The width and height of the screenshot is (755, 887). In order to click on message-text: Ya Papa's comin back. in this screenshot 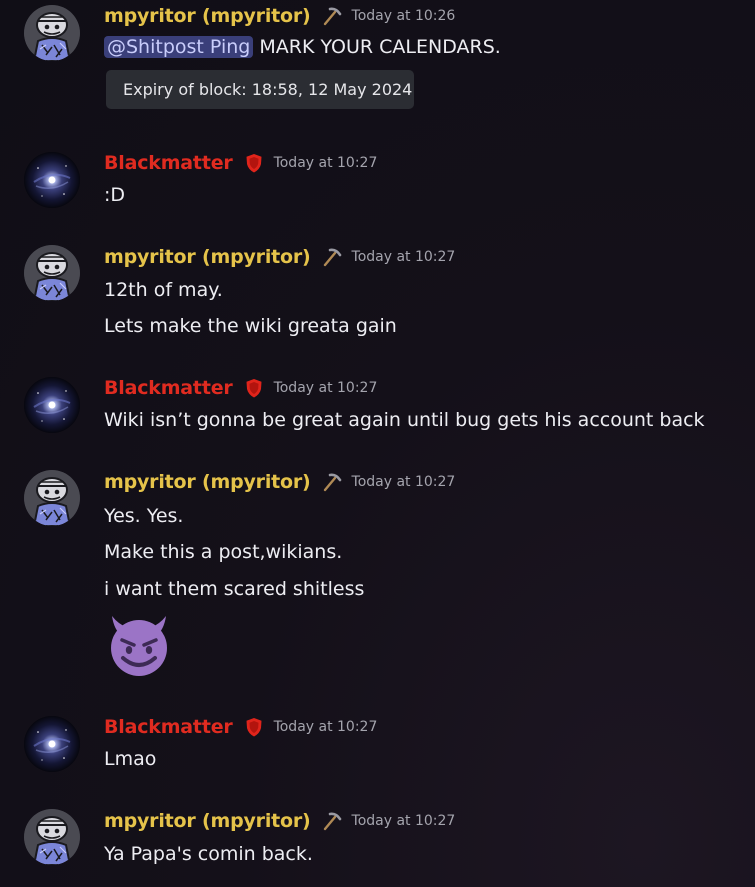, I will do `click(208, 854)`.